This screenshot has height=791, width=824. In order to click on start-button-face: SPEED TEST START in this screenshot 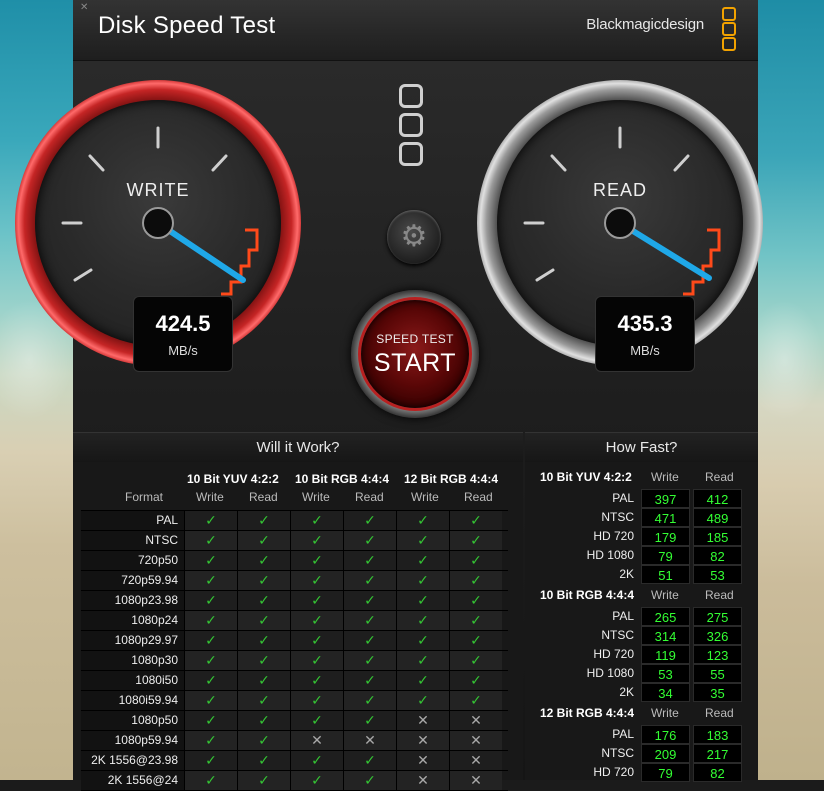, I will do `click(415, 354)`.